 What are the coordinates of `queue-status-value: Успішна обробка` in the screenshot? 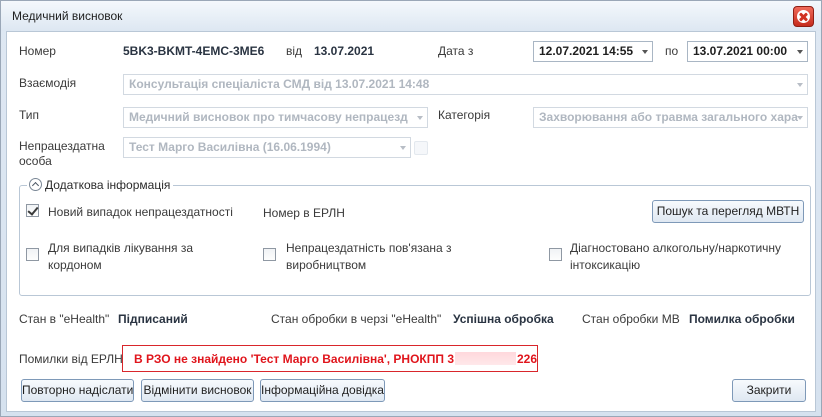 It's located at (503, 319).